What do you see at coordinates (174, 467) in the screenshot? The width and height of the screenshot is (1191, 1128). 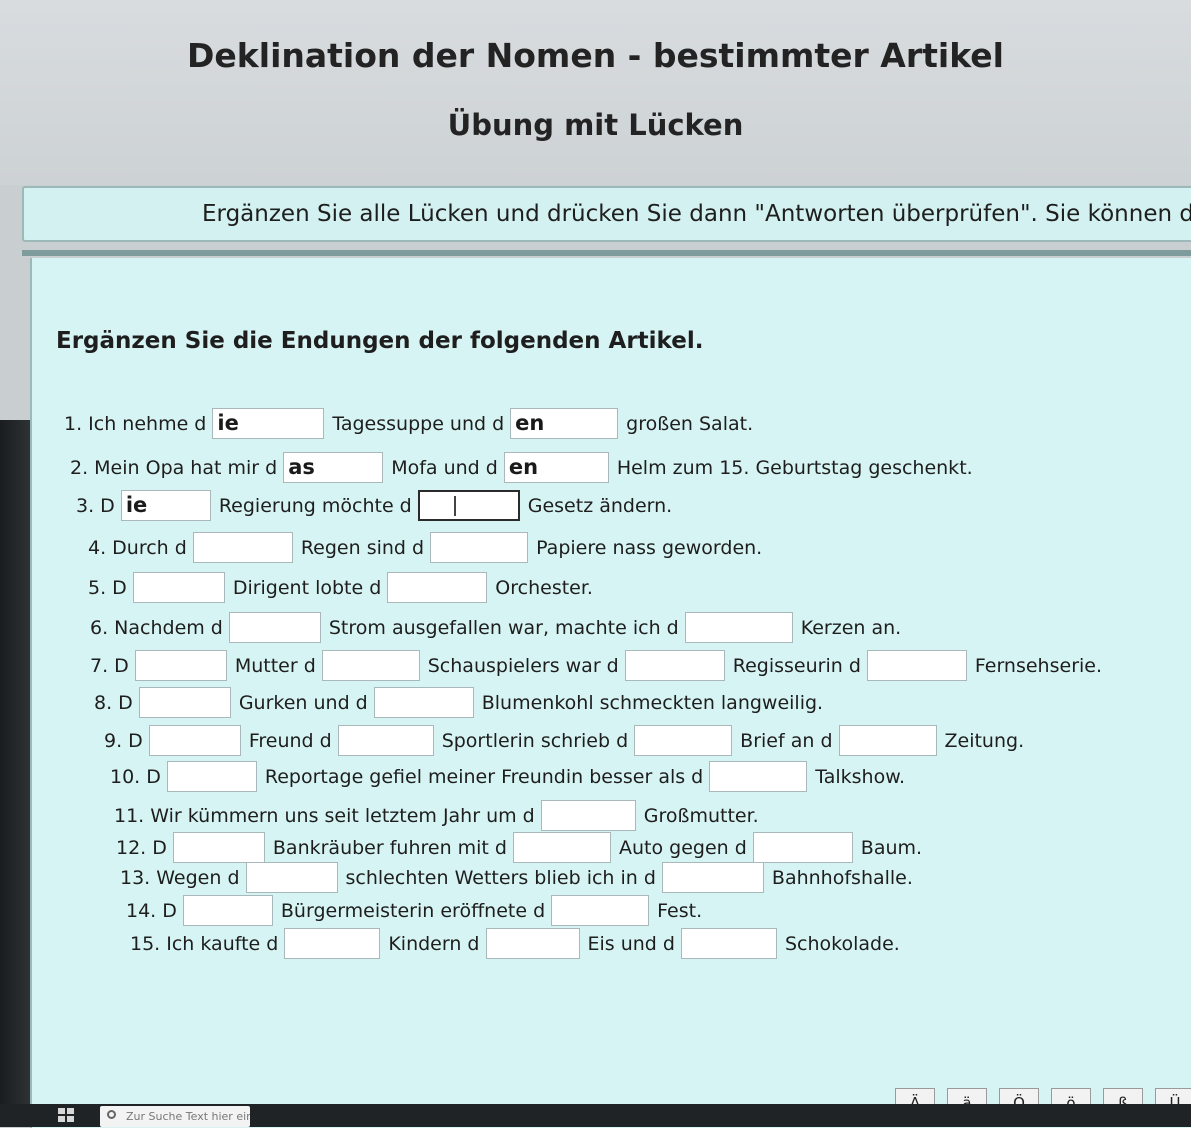 I see `sentence-text: 2. Mein Opa hat mir d` at bounding box center [174, 467].